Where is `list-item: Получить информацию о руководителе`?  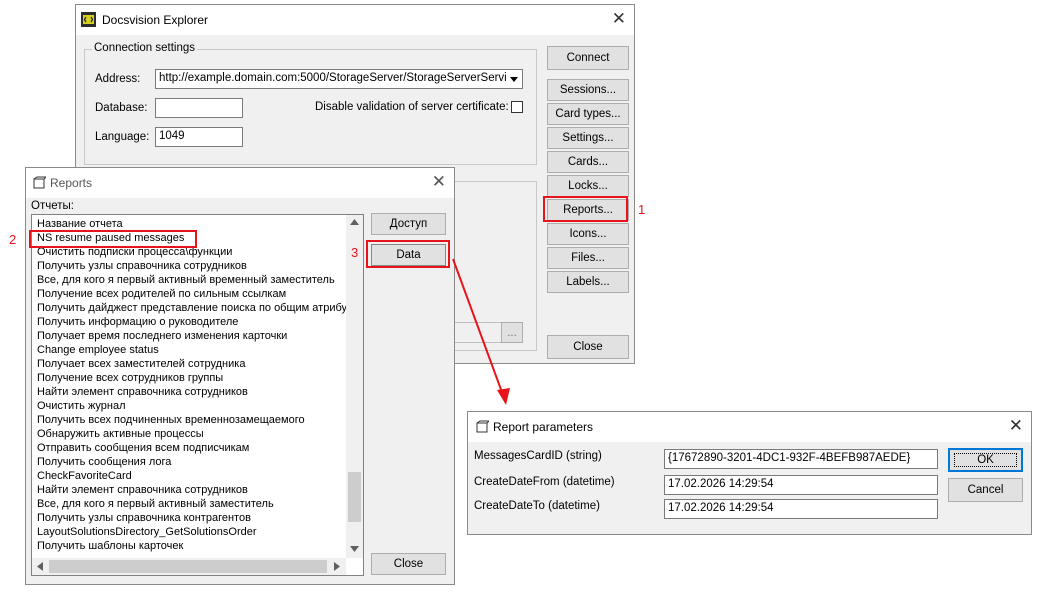 list-item: Получить информацию о руководителе is located at coordinates (137, 322).